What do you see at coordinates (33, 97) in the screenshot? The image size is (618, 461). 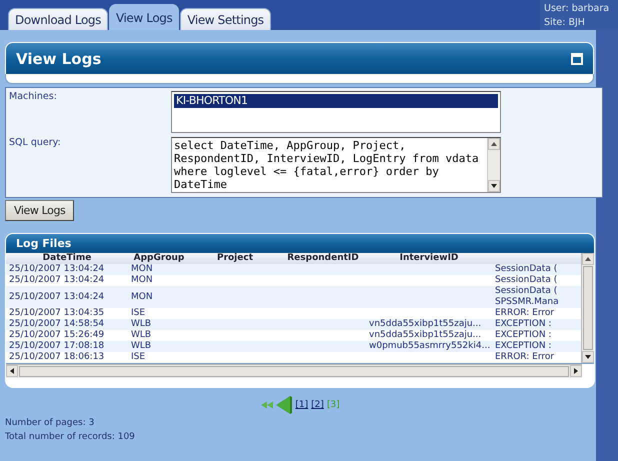 I see `field-label: Machines:` at bounding box center [33, 97].